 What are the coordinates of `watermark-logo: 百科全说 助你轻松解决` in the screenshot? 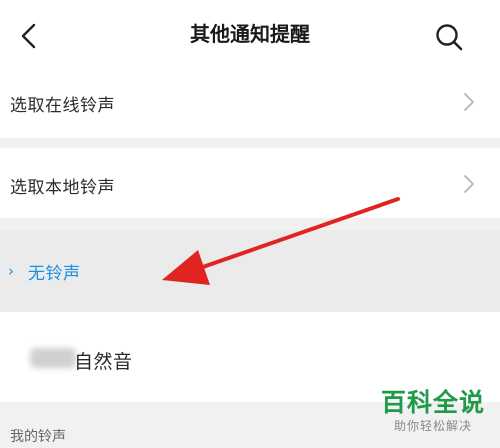 It's located at (433, 411).